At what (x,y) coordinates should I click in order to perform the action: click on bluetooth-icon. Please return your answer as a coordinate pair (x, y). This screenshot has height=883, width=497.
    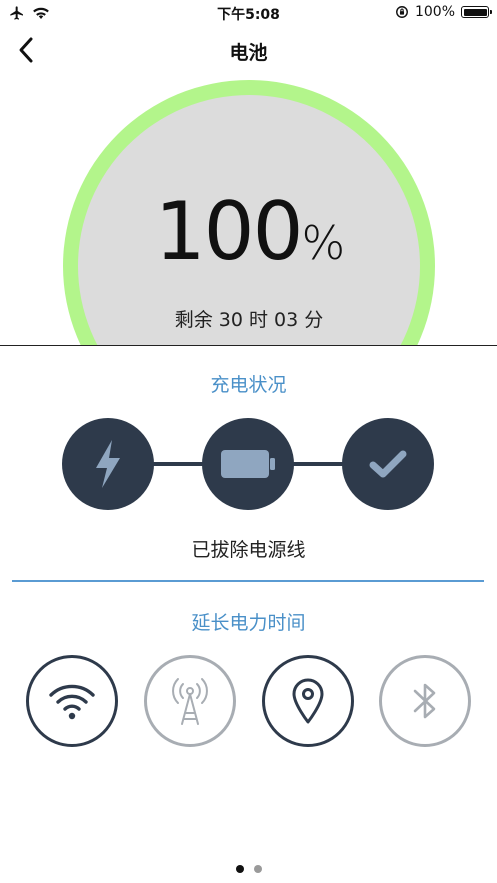
    Looking at the image, I should click on (424, 701).